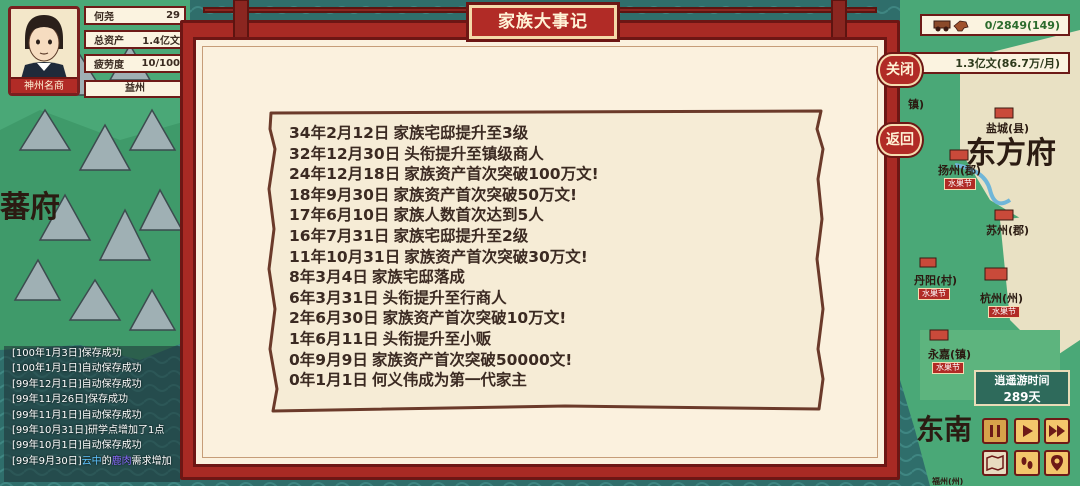 The width and height of the screenshot is (1080, 486). Describe the element at coordinates (77, 369) in the screenshot. I see `log-line: [100年1月1日]自动保存成功` at that location.